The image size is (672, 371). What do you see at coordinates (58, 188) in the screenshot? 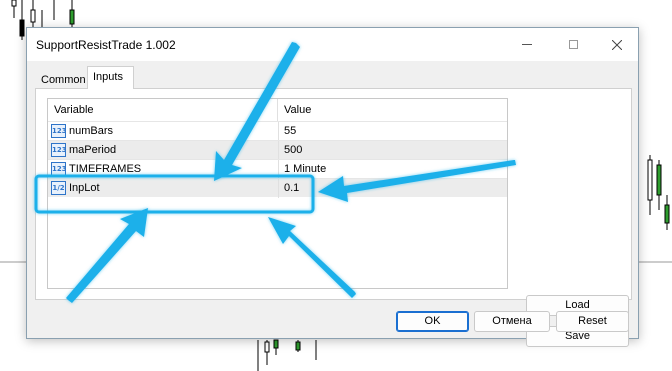
I see `double-type-icon: 1/2` at bounding box center [58, 188].